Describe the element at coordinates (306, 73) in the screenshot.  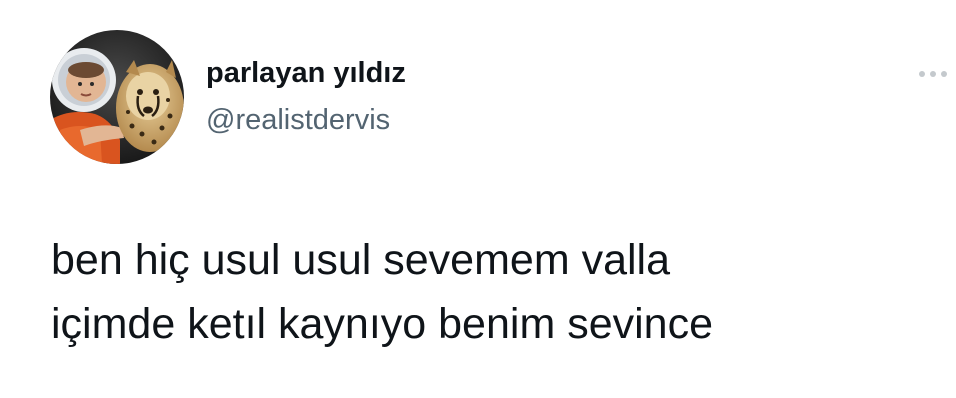
I see `display-name: parlayan yıldız` at that location.